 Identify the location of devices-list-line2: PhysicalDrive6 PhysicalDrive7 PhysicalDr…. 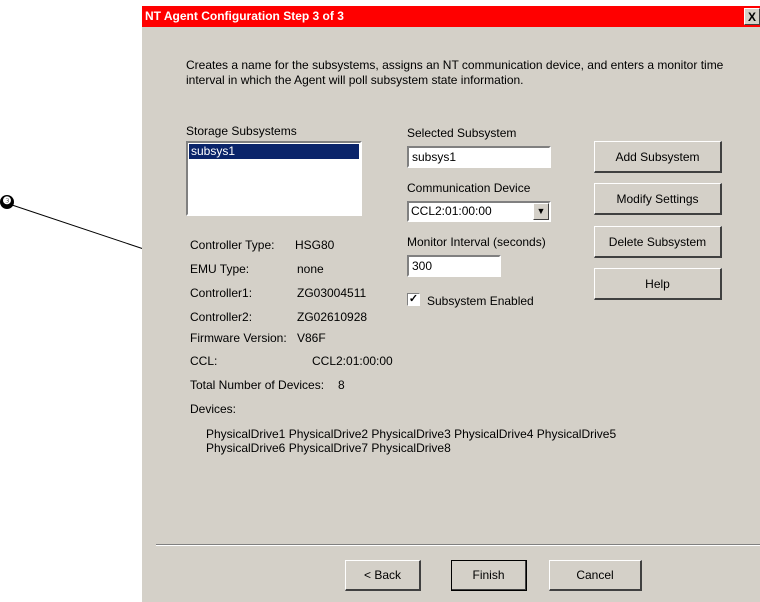
(328, 448).